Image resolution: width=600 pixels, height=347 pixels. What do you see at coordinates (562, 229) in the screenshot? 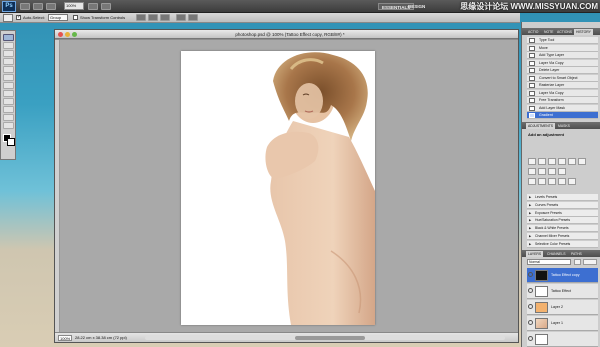
I see `preset-item: Black & White Presets` at bounding box center [562, 229].